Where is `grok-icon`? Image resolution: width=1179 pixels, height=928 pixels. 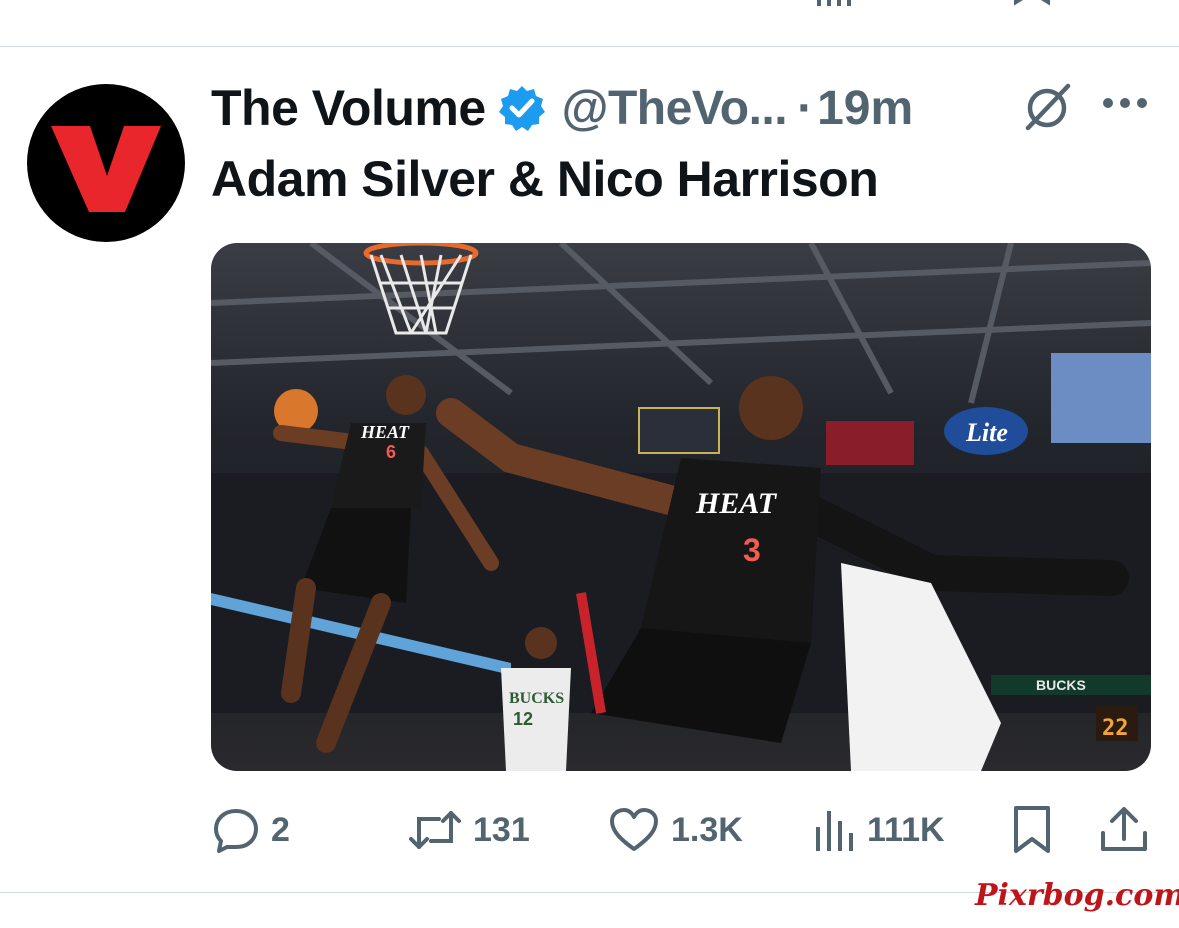 grok-icon is located at coordinates (1048, 107).